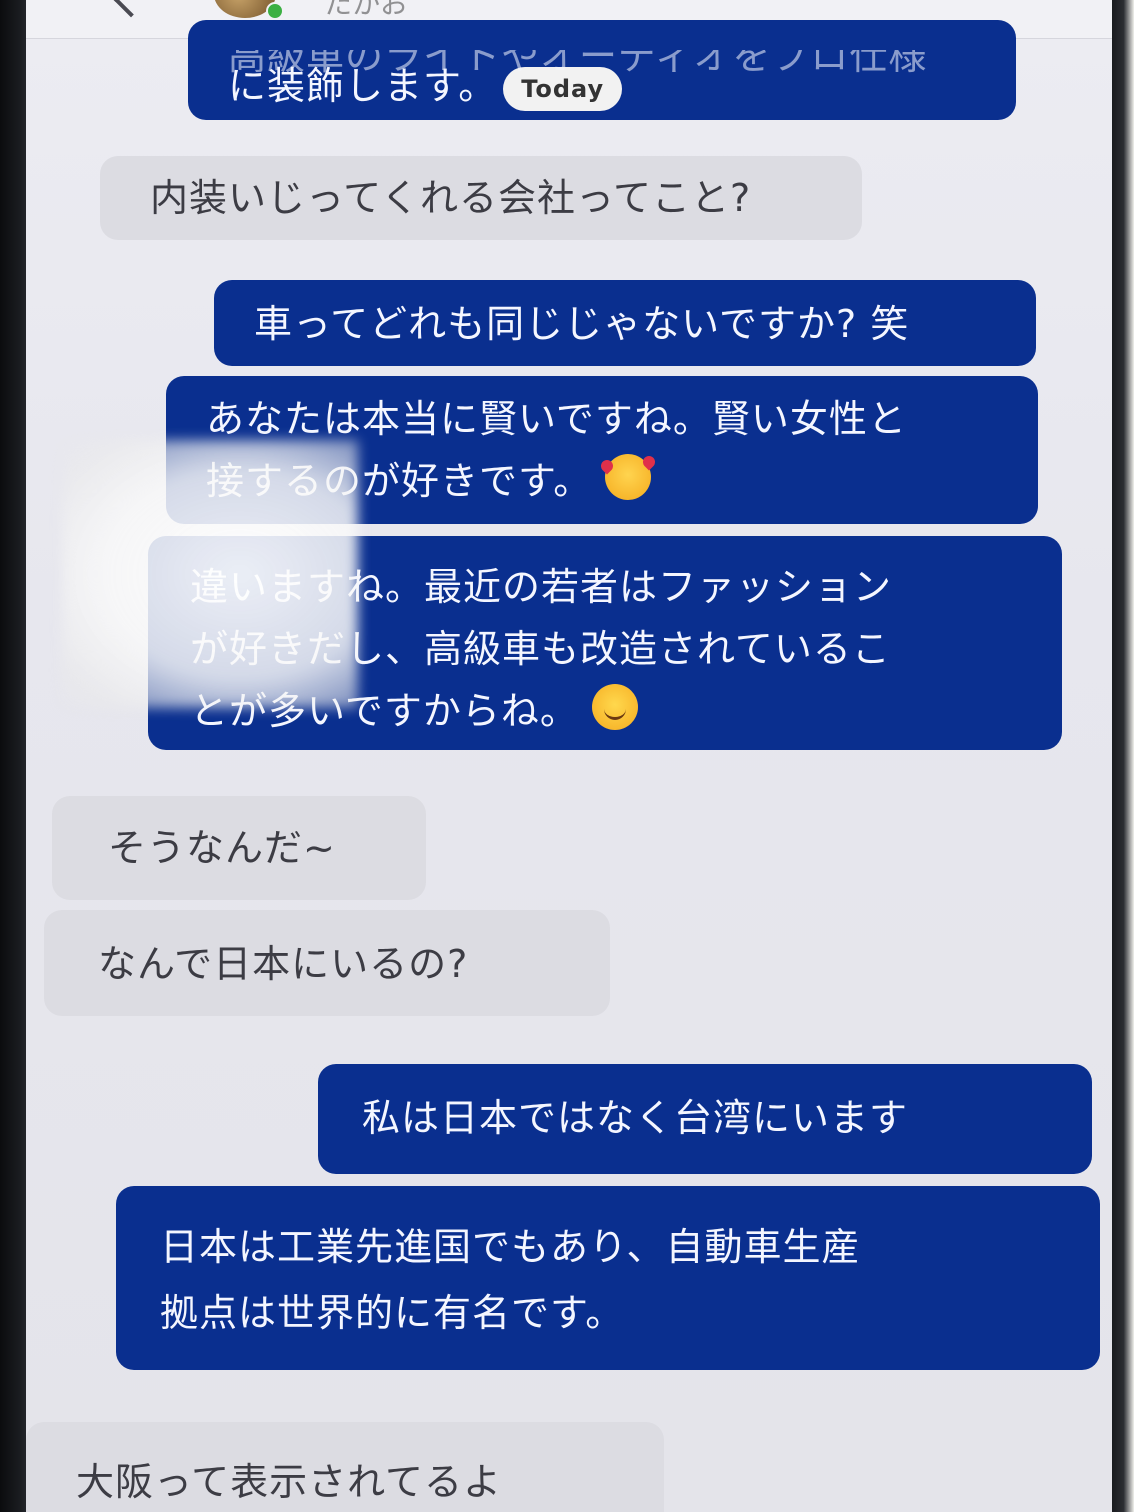 The width and height of the screenshot is (1134, 1512). Describe the element at coordinates (602, 450) in the screenshot. I see `message-outgoing: あなたは本当に賢いですね。賢い女性と 接するのが好きです。` at that location.